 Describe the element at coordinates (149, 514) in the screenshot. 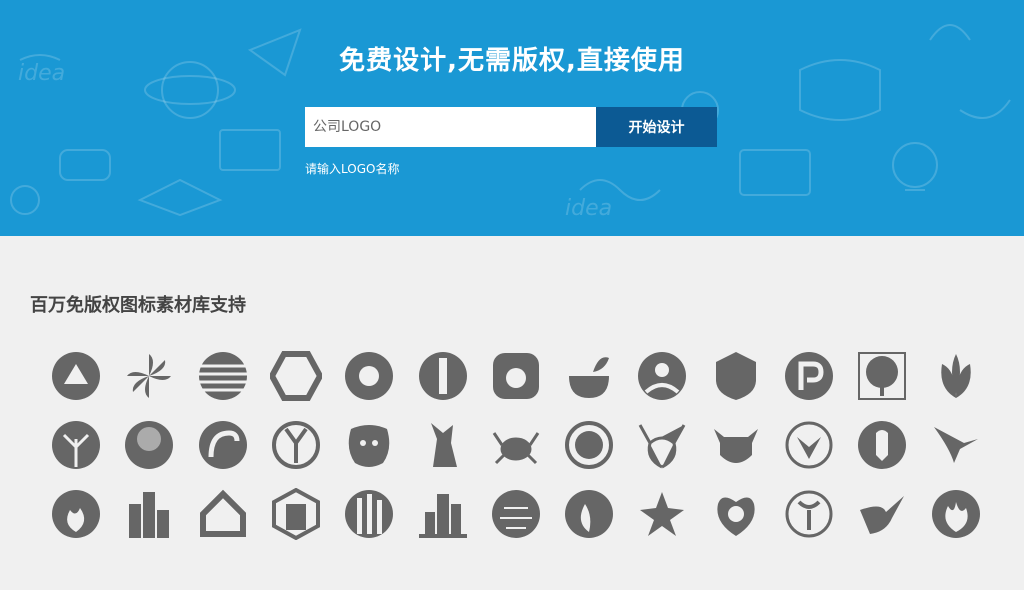

I see `buildings-icon` at that location.